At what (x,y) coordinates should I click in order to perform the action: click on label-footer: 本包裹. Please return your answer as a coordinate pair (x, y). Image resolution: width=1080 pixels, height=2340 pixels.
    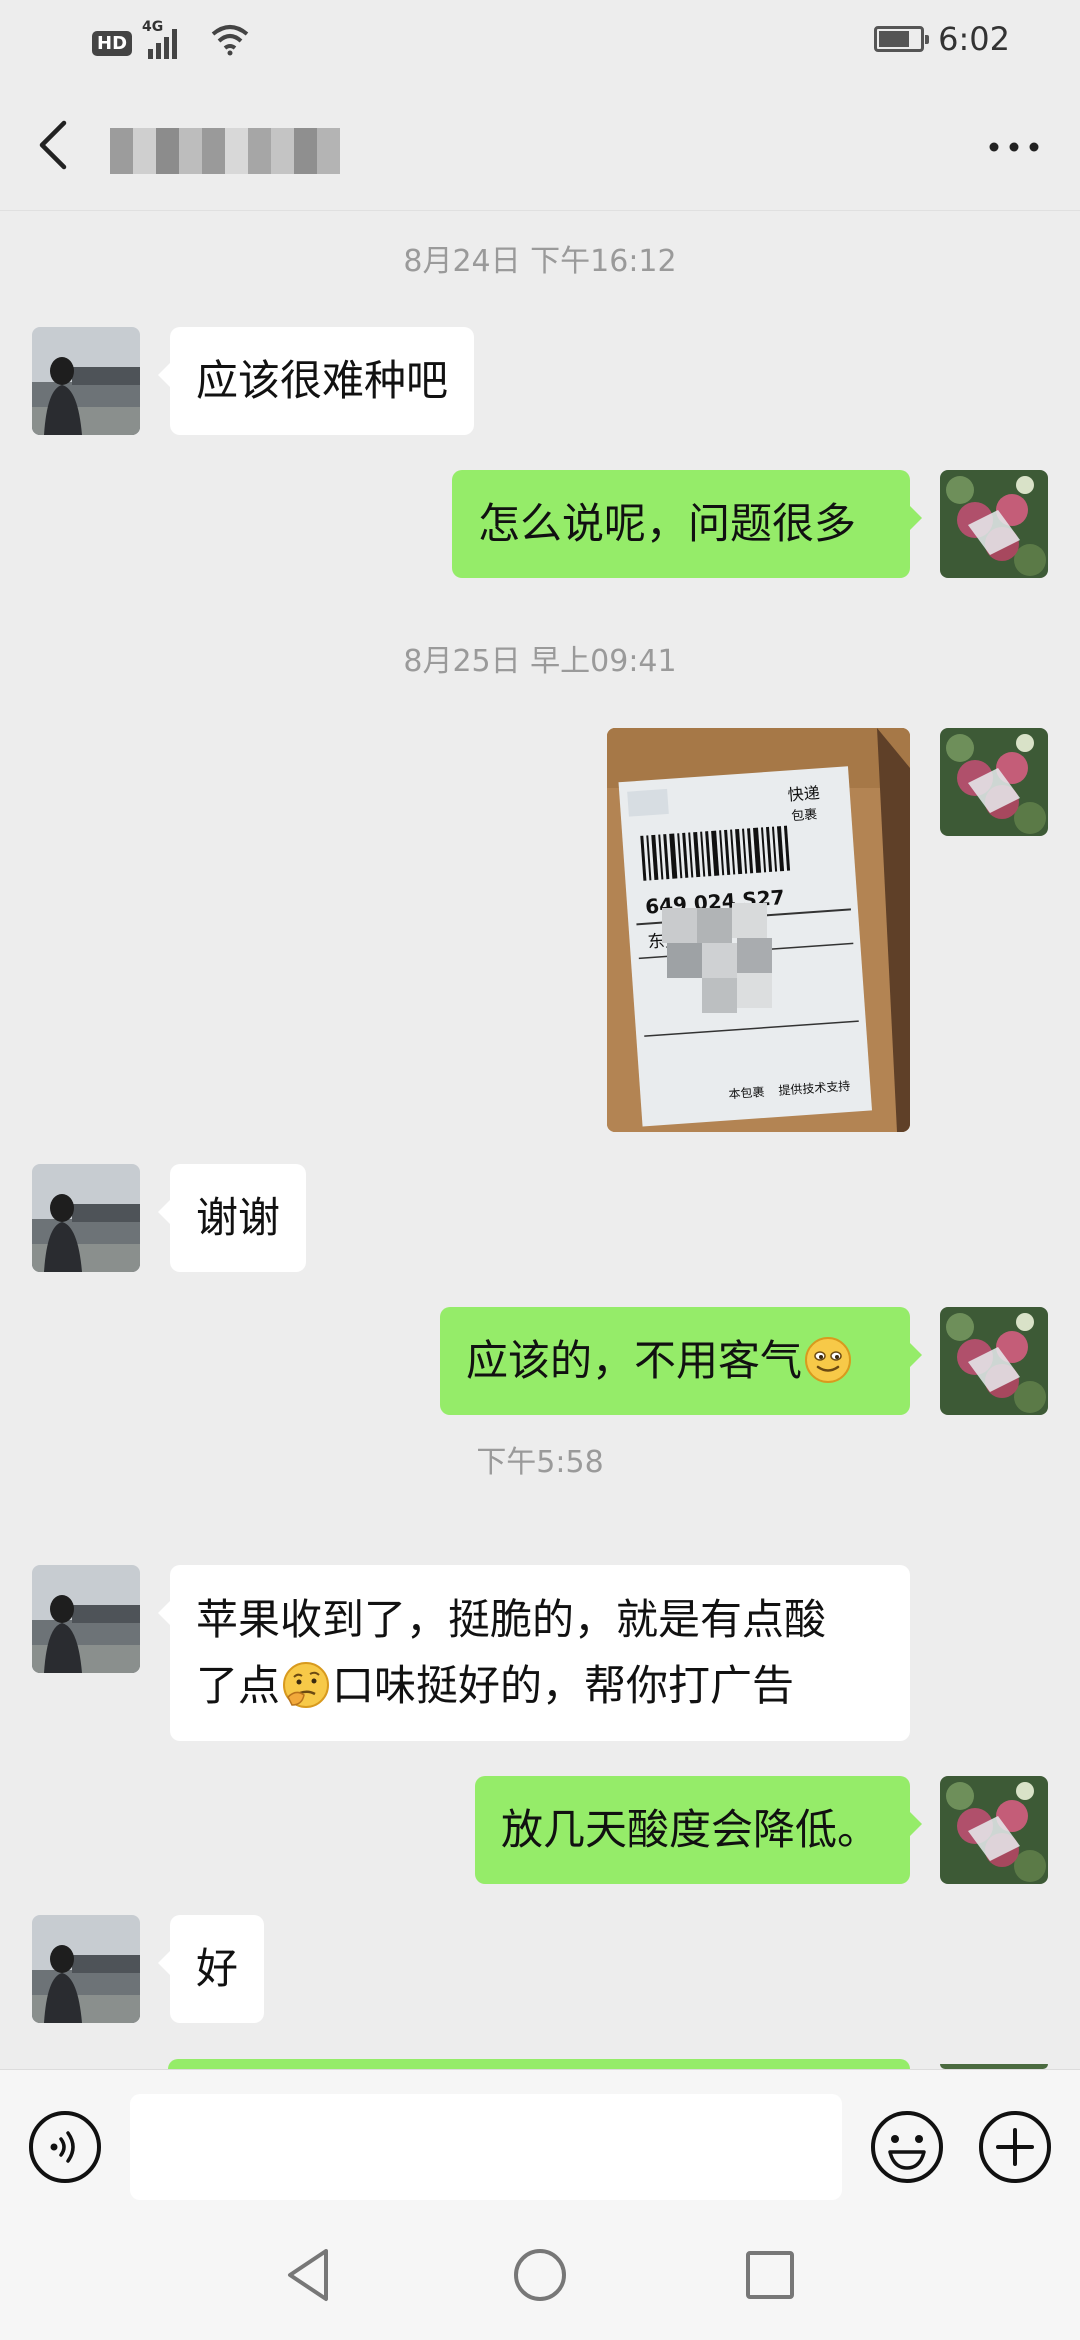
    Looking at the image, I should click on (746, 1092).